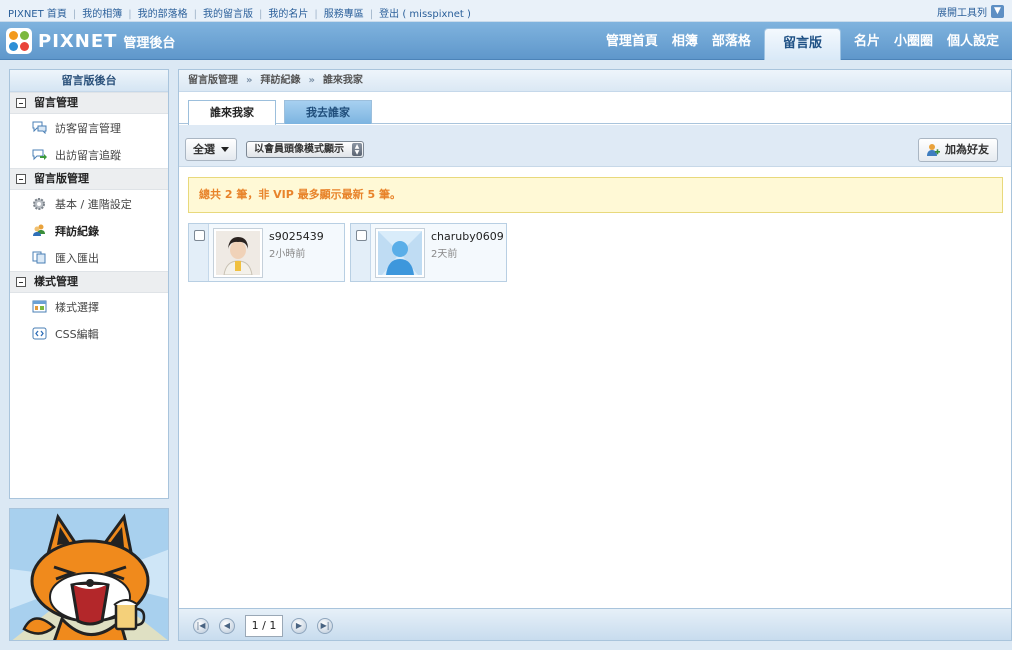 The image size is (1012, 650). I want to click on speech-bubbles-icon, so click(39, 128).